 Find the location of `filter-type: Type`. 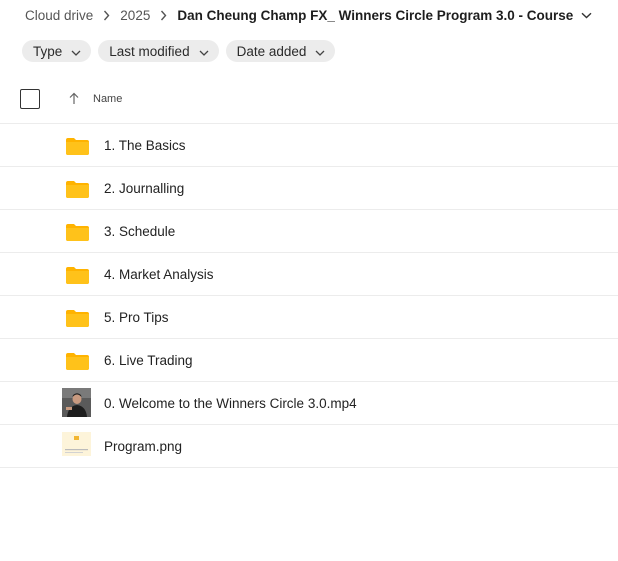

filter-type: Type is located at coordinates (57, 51).